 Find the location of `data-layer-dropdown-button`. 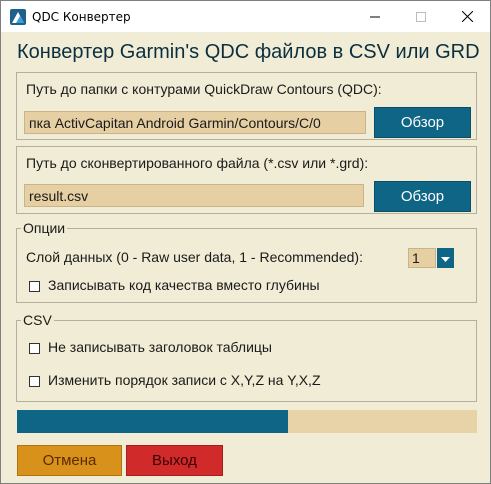

data-layer-dropdown-button is located at coordinates (445, 258).